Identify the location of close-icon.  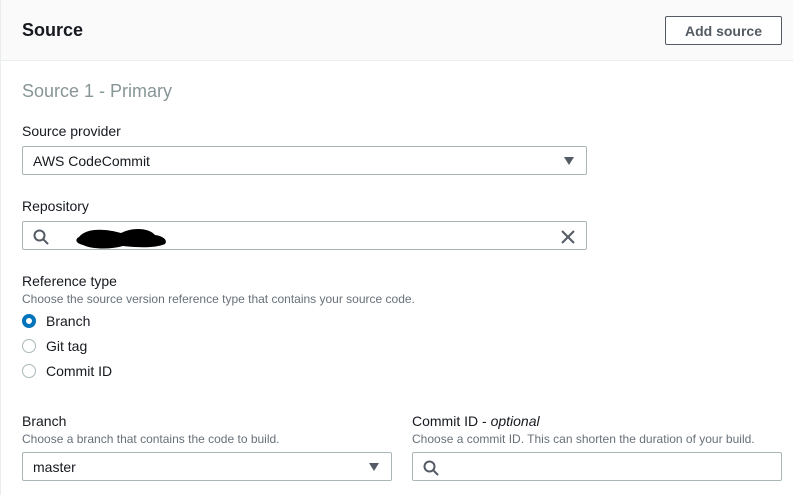
(568, 237).